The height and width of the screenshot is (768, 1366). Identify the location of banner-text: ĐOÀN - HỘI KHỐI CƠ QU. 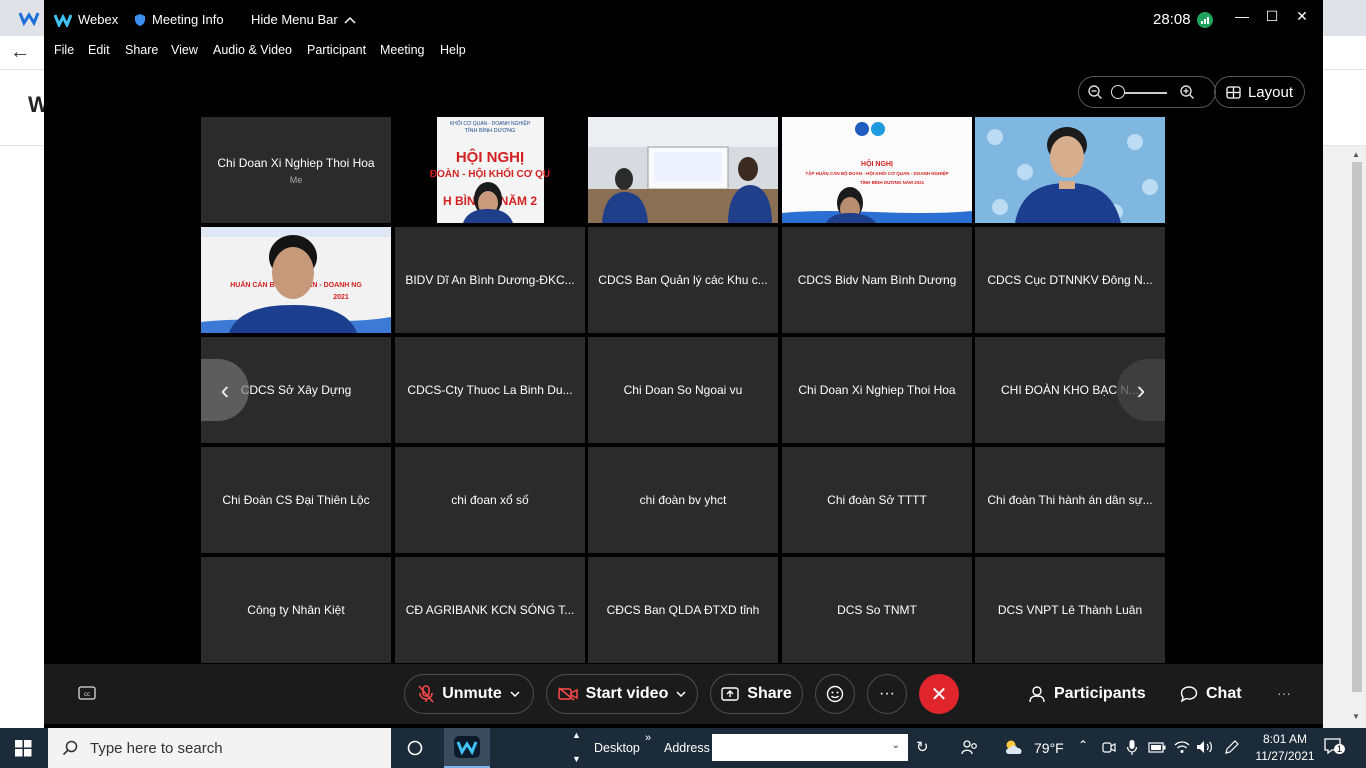
(490, 173).